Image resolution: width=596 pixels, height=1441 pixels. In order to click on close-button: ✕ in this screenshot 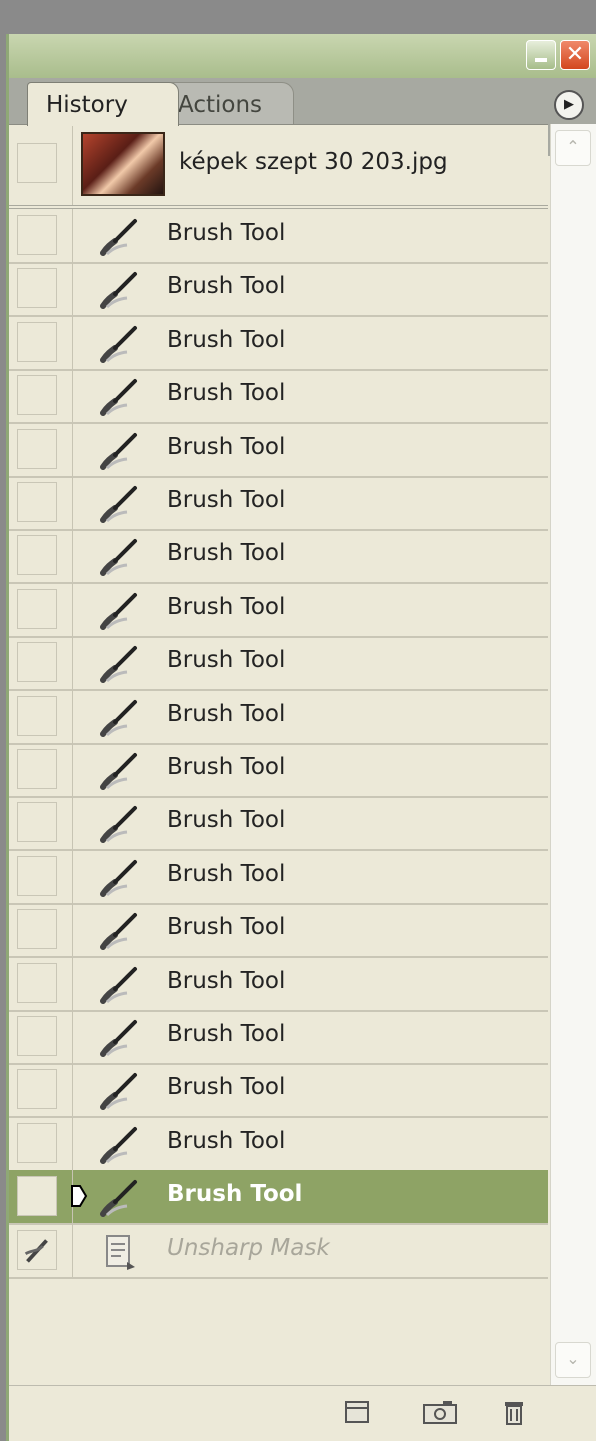, I will do `click(575, 55)`.